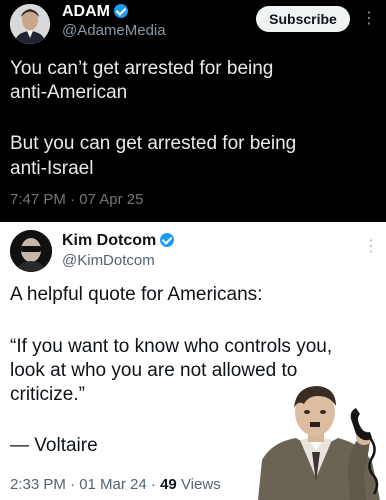 The image size is (386, 500). What do you see at coordinates (136, 294) in the screenshot?
I see `tweet-text-line: A helpful quote for Americans:` at bounding box center [136, 294].